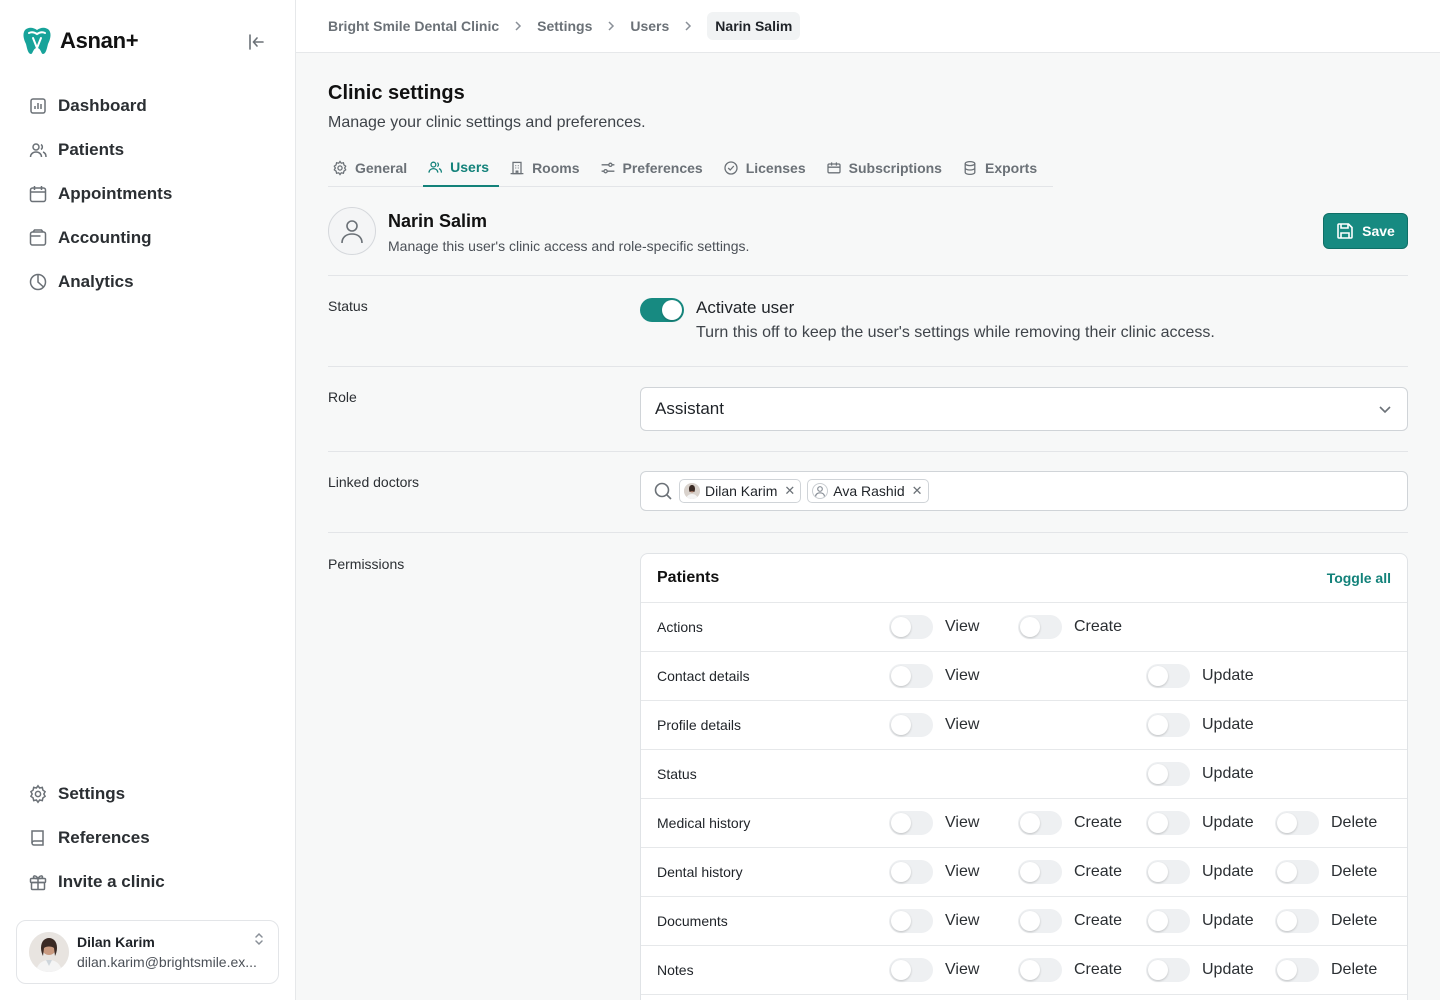 This screenshot has width=1440, height=1000. I want to click on sidebar-item-references: References, so click(148, 838).